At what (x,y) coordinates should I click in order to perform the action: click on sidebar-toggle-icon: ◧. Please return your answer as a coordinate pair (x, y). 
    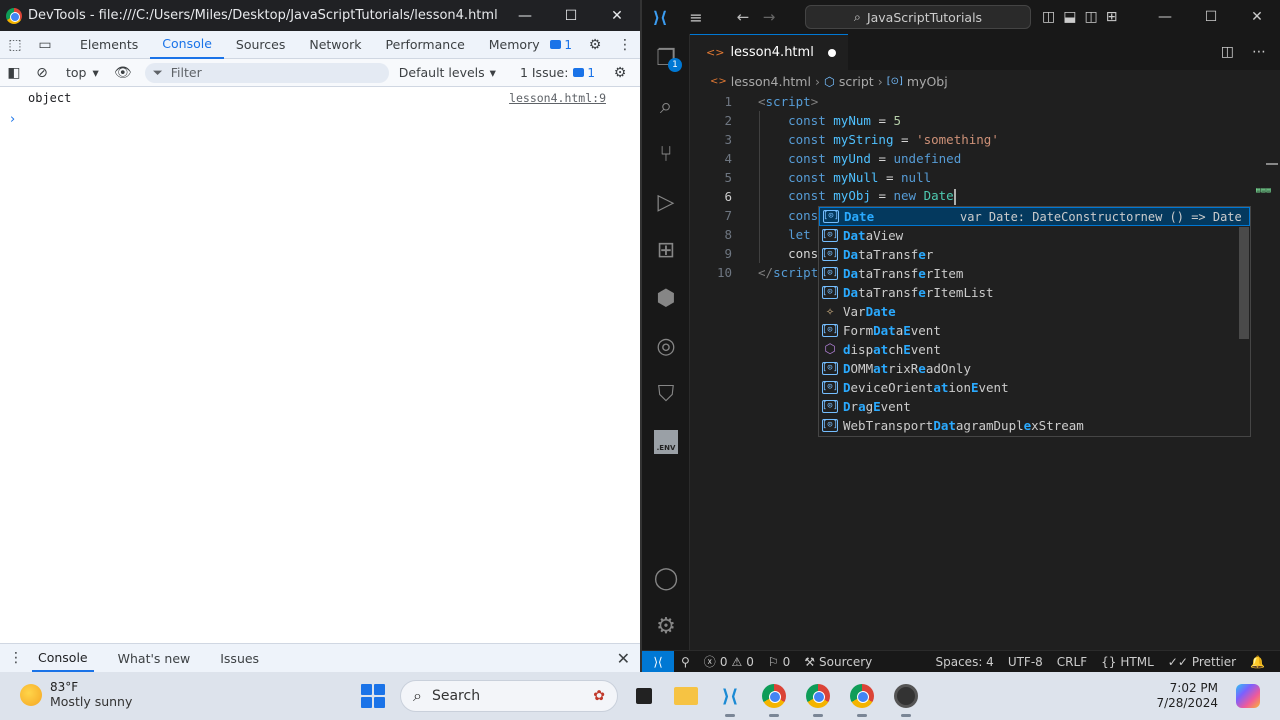
    Looking at the image, I should click on (14, 73).